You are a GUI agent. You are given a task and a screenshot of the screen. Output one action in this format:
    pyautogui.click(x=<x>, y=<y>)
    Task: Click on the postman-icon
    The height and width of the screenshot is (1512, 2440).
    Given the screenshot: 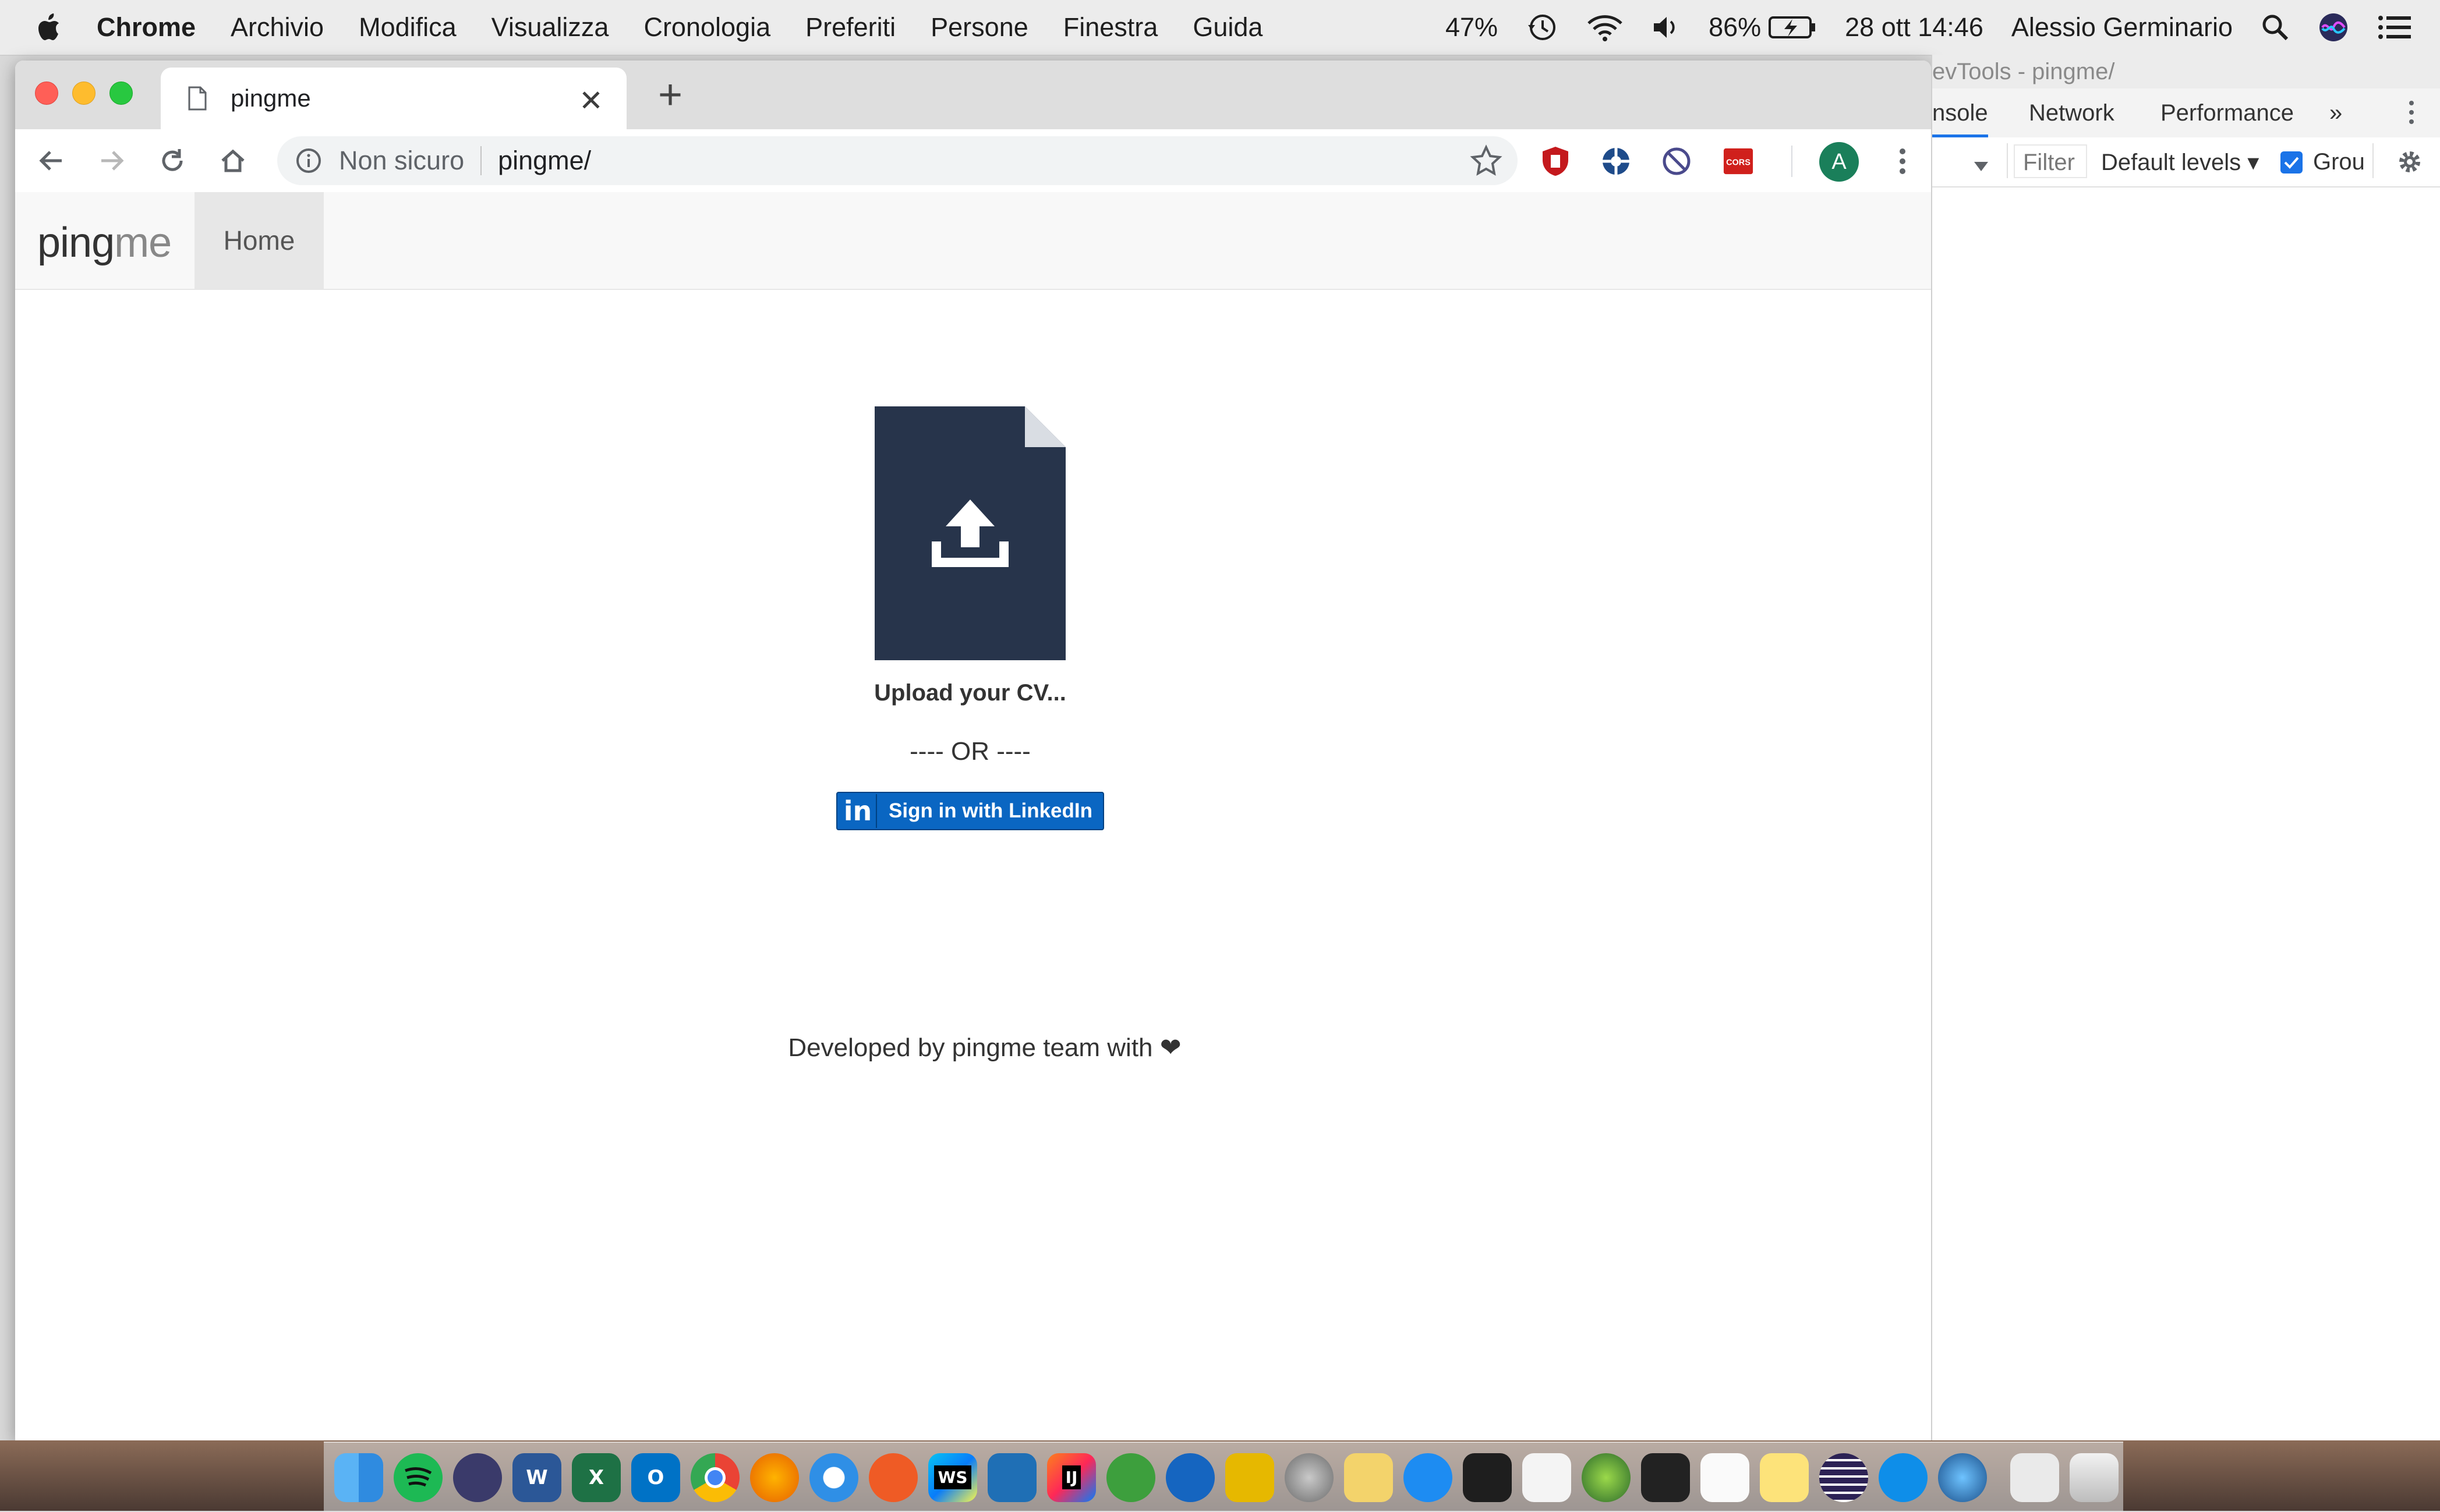 What is the action you would take?
    pyautogui.click(x=893, y=1478)
    